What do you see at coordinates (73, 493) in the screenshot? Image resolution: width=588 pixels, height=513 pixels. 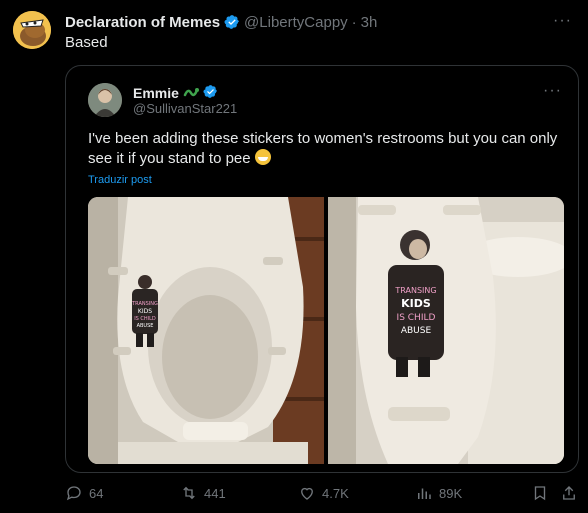 I see `reply-icon` at bounding box center [73, 493].